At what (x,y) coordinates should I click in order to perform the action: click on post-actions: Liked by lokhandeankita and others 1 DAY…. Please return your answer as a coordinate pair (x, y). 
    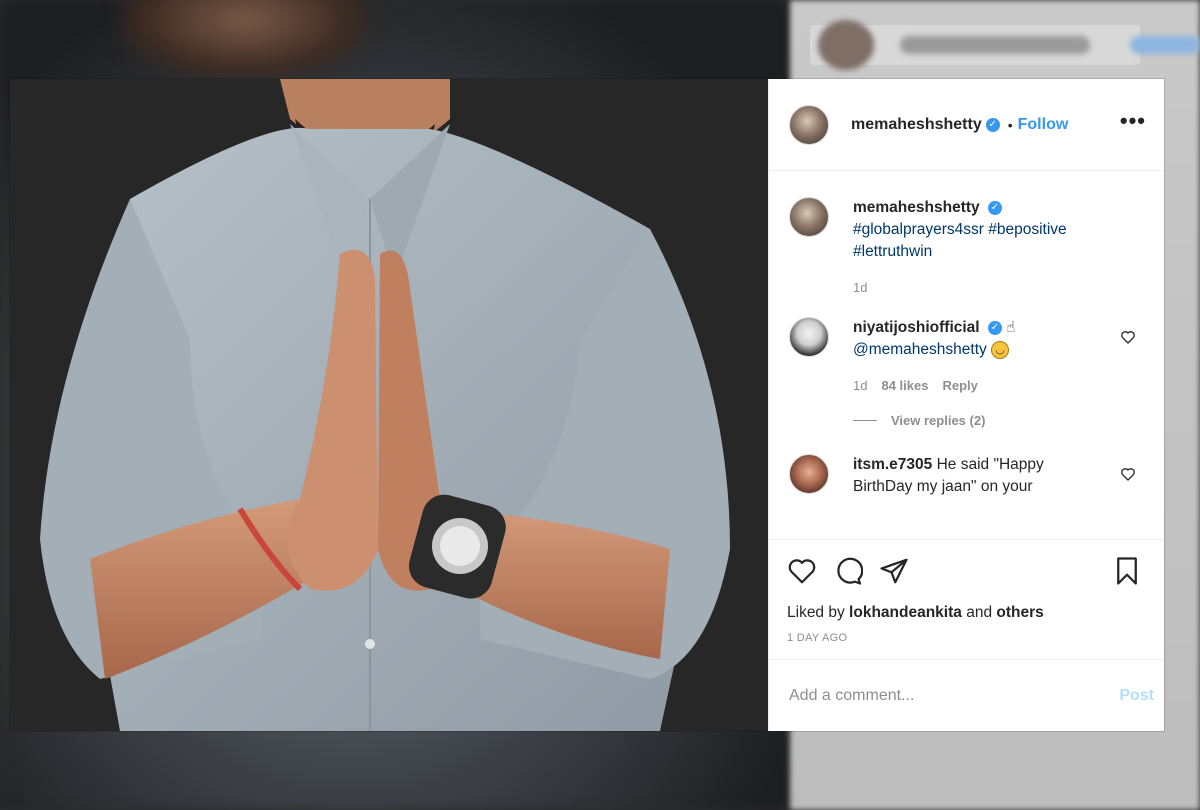
    Looking at the image, I should click on (966, 599).